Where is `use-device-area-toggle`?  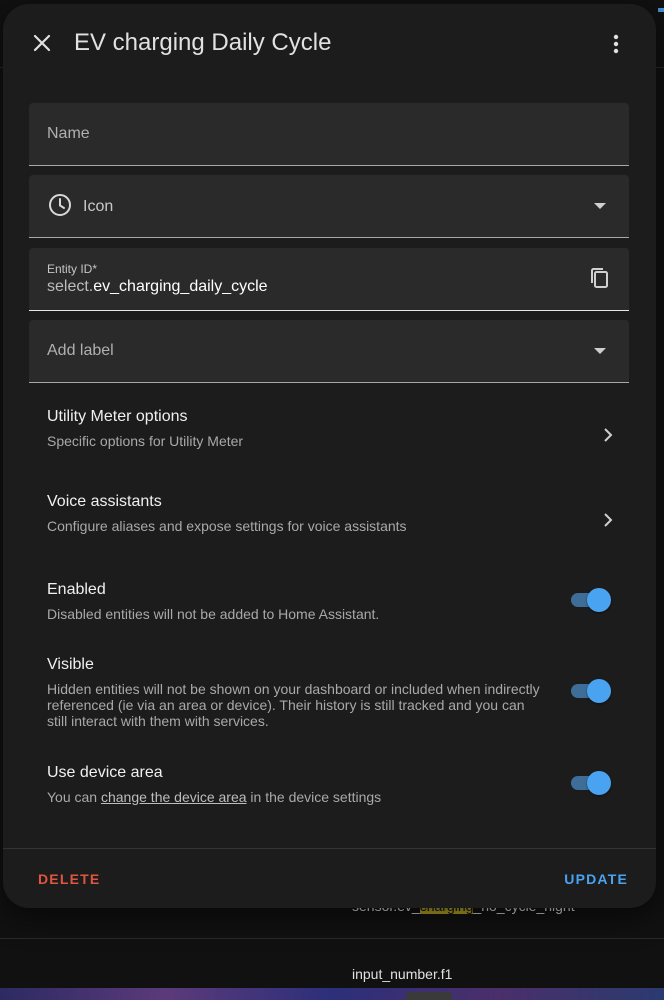
use-device-area-toggle is located at coordinates (590, 783).